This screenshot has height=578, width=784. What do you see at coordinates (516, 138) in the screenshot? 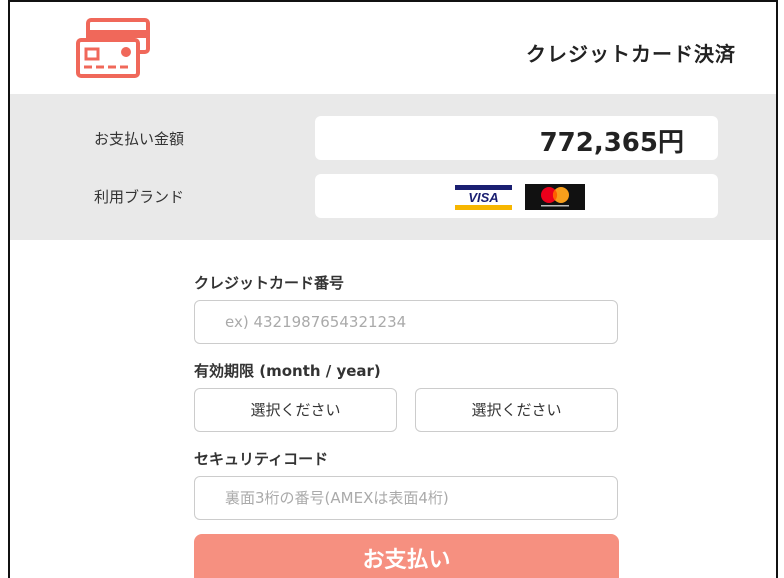
I see `amount-box: 772,365円` at bounding box center [516, 138].